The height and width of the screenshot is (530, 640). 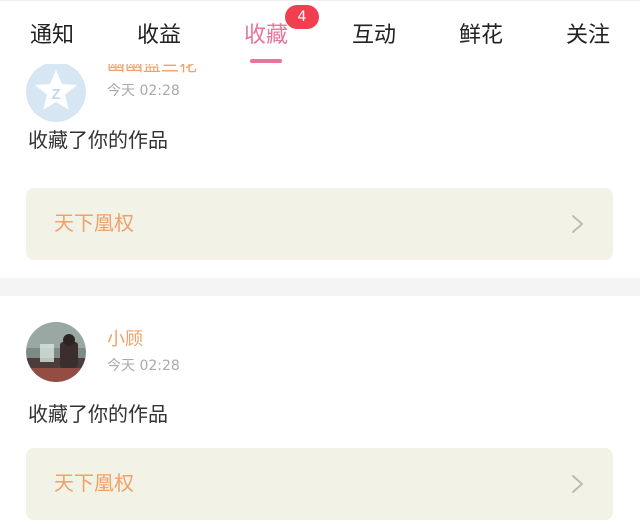 What do you see at coordinates (266, 61) in the screenshot?
I see `active-tab-indicator` at bounding box center [266, 61].